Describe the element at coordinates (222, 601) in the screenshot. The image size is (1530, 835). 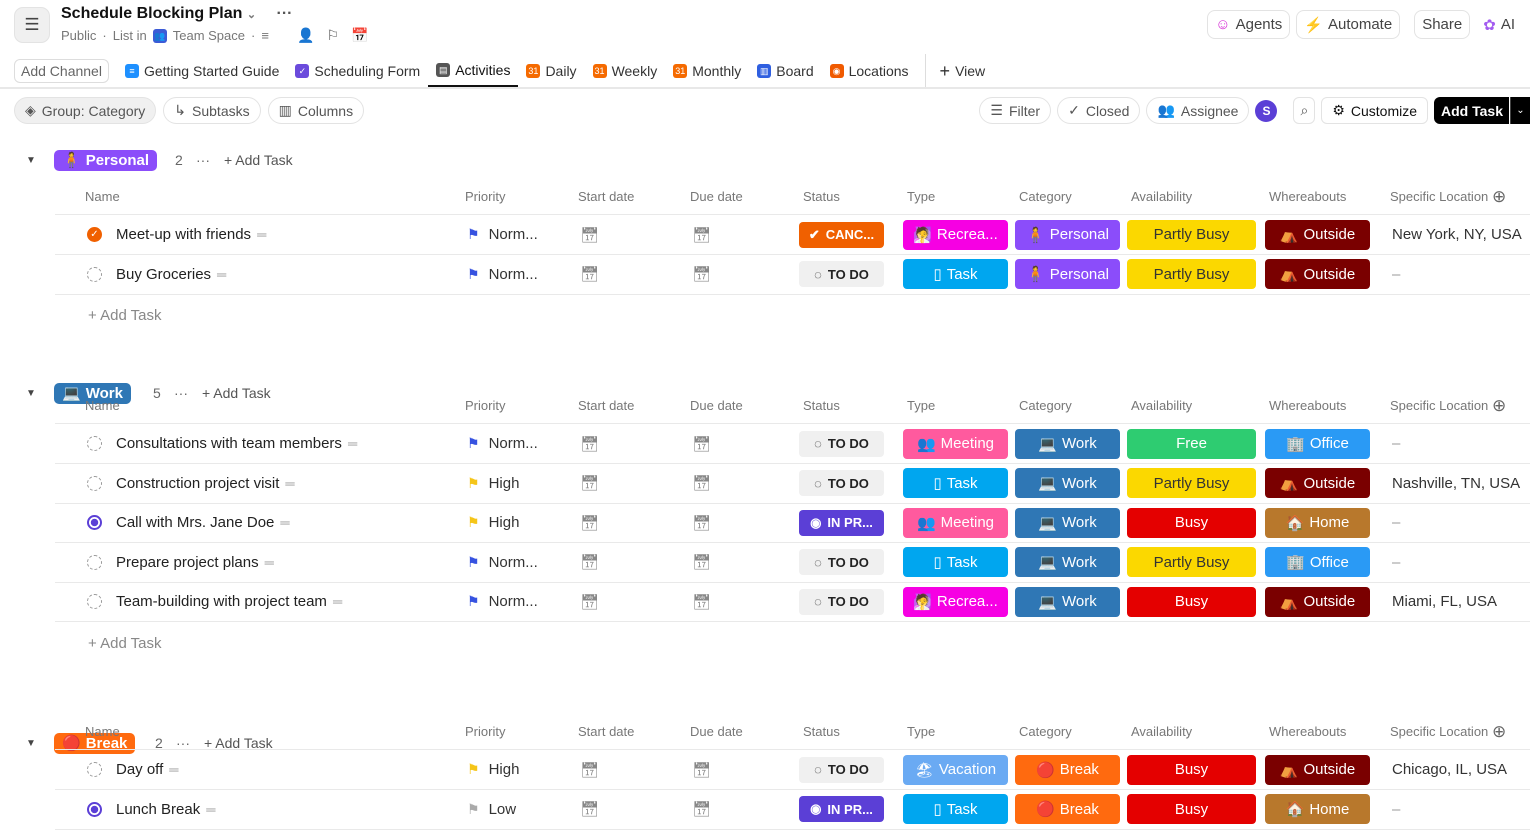
I see `task-name: Team-building with project team ═` at that location.